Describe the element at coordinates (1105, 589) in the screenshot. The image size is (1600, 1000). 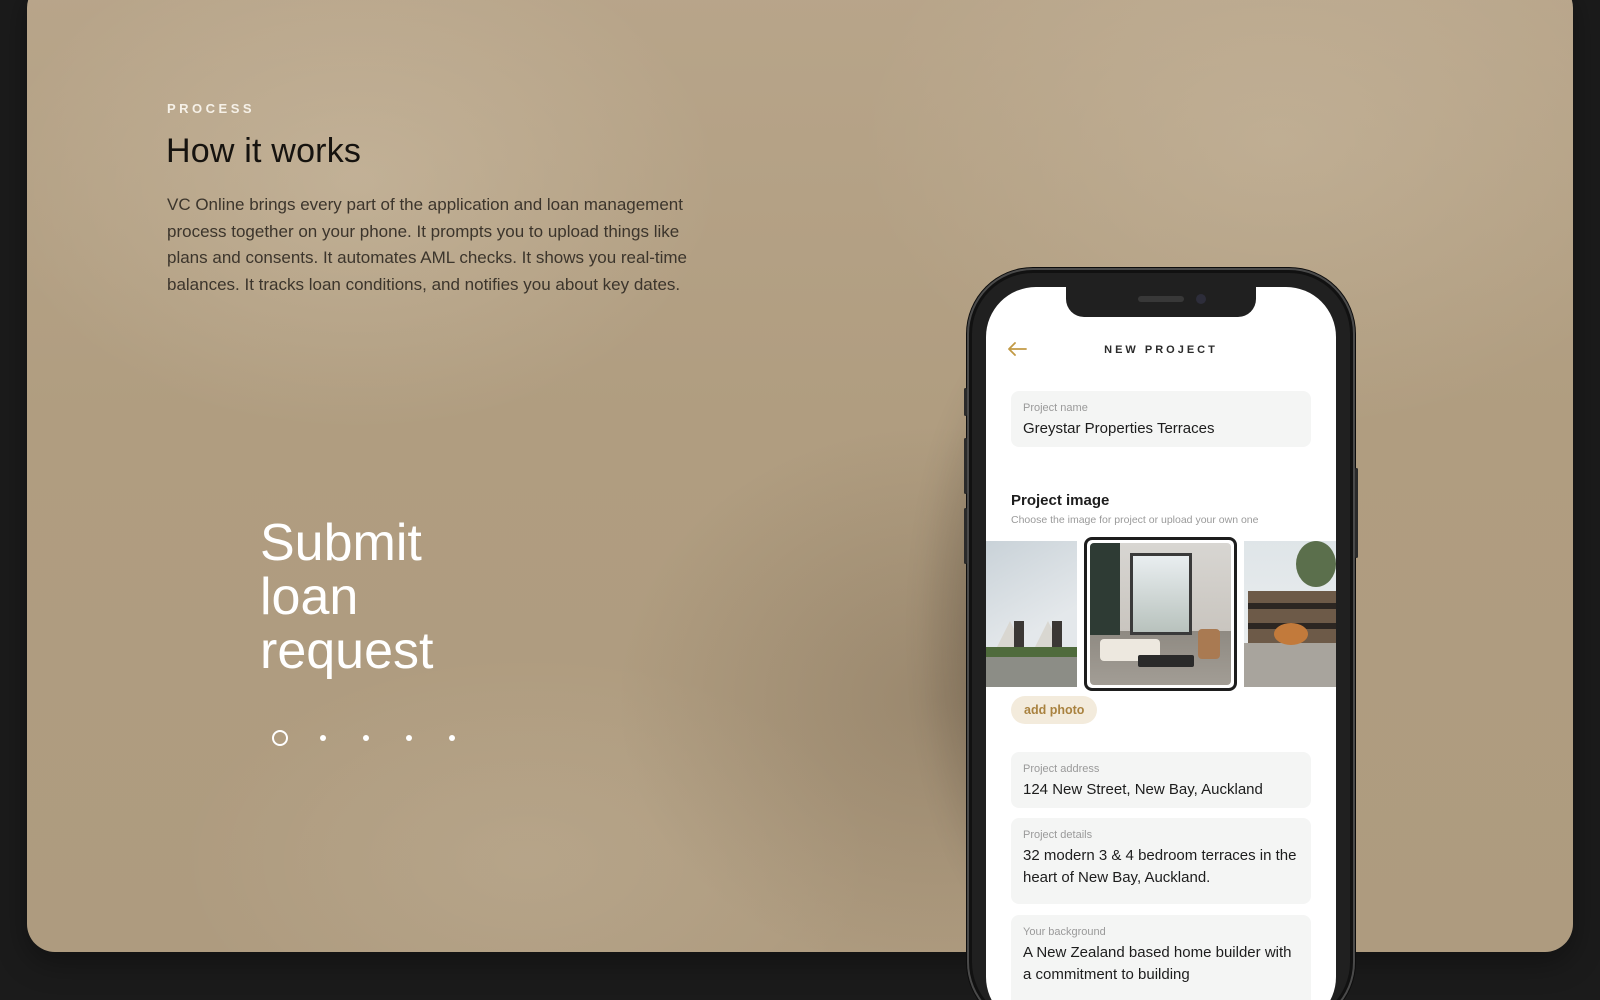
I see `curtain` at that location.